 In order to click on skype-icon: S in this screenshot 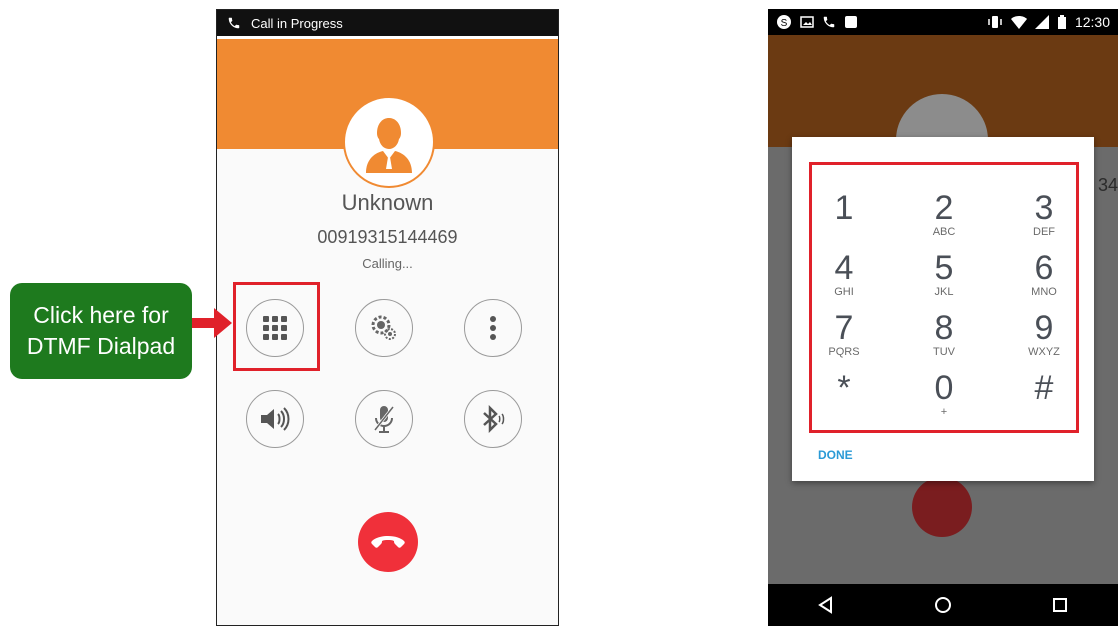, I will do `click(784, 22)`.